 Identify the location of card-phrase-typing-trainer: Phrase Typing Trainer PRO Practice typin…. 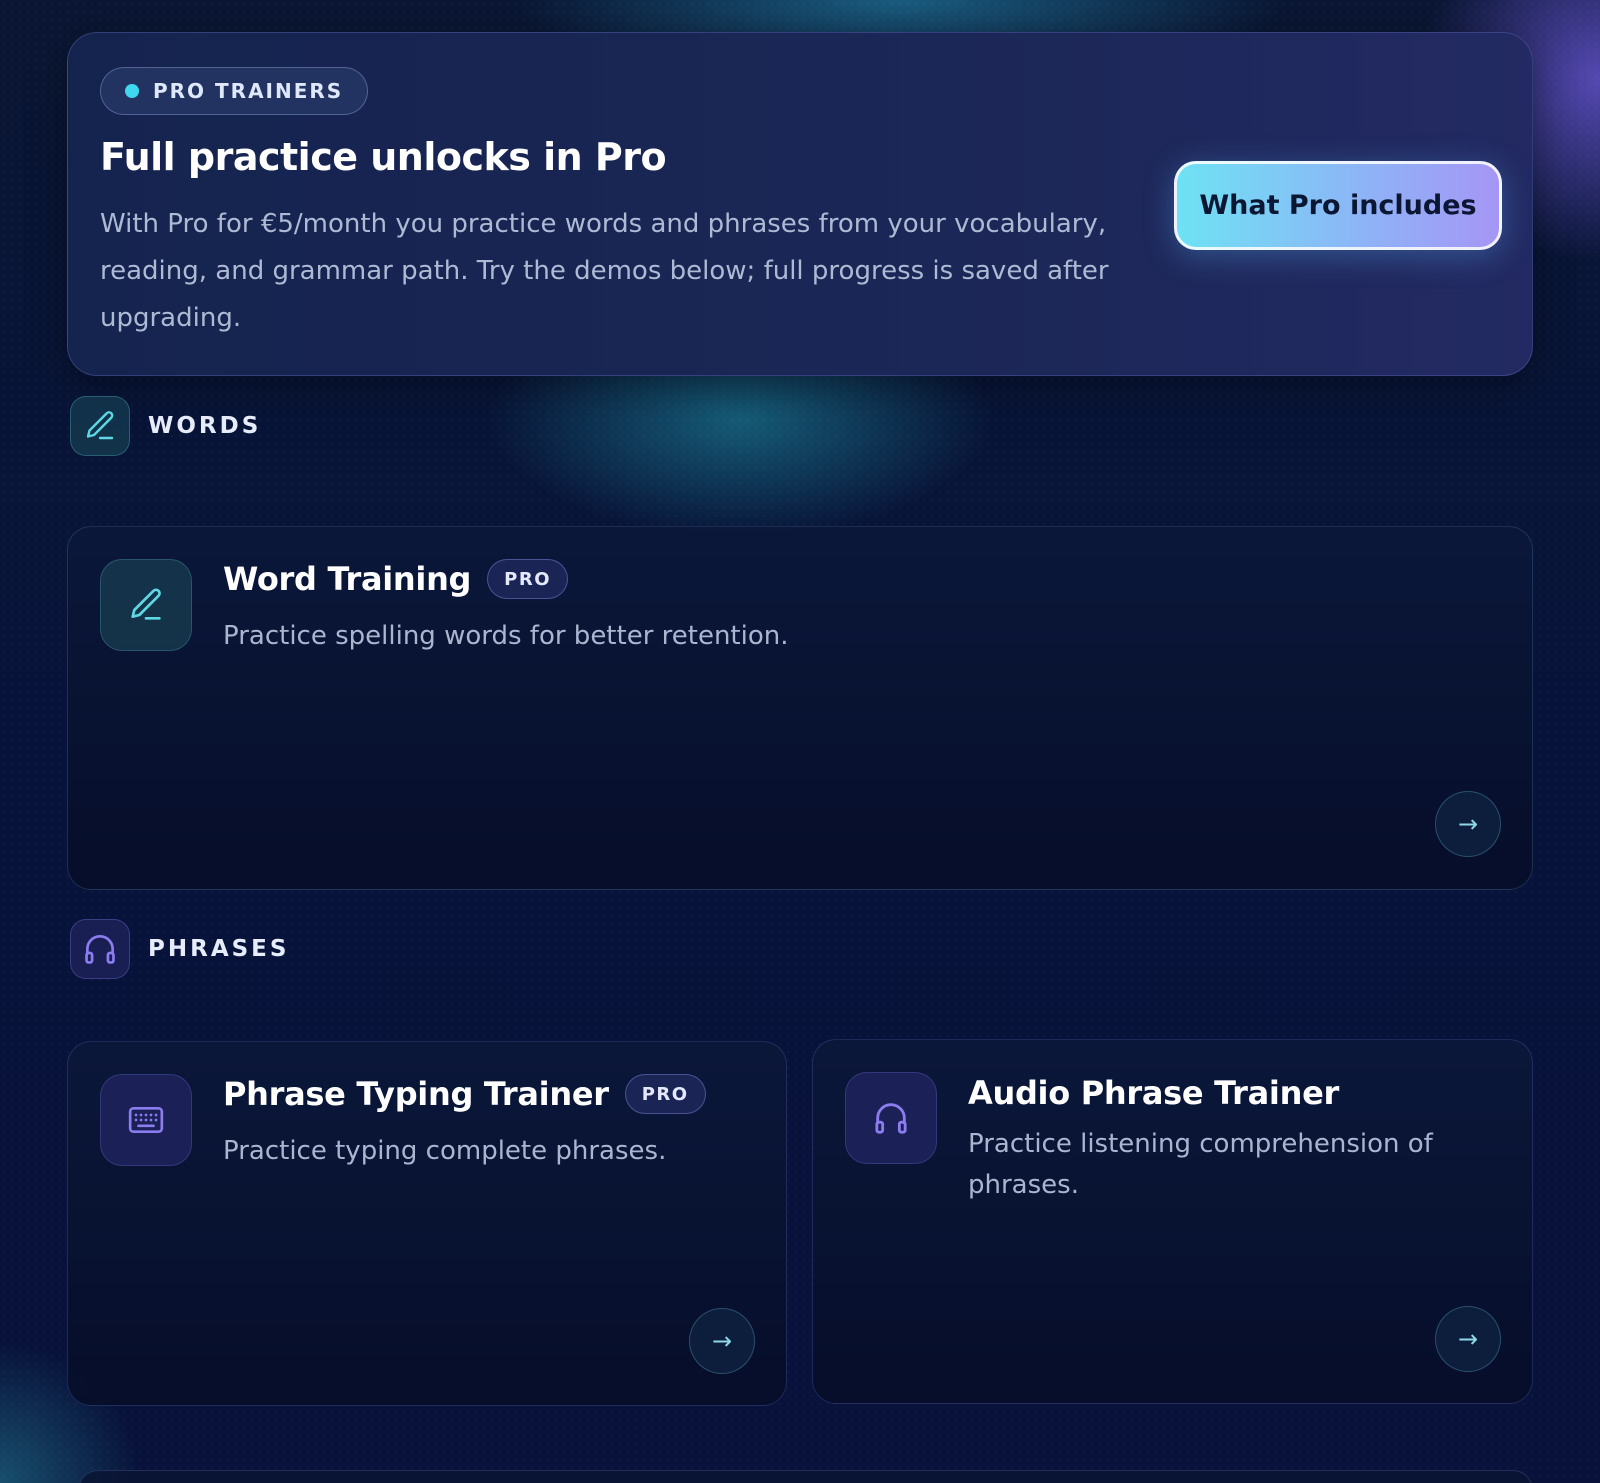
(427, 1223).